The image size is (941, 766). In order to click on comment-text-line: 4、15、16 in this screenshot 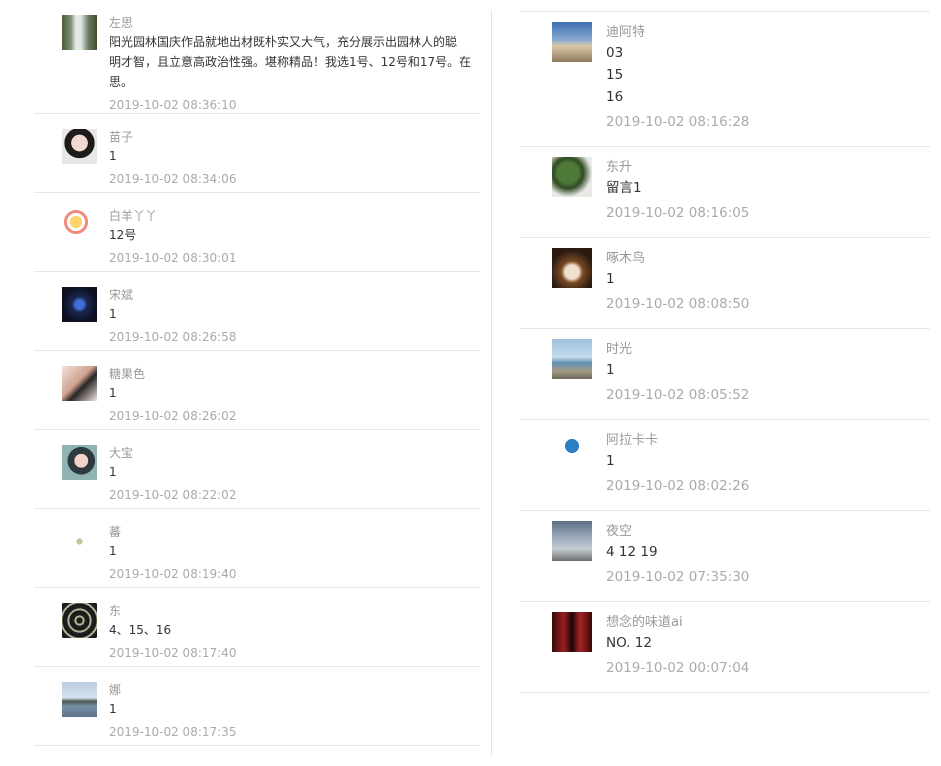, I will do `click(140, 630)`.